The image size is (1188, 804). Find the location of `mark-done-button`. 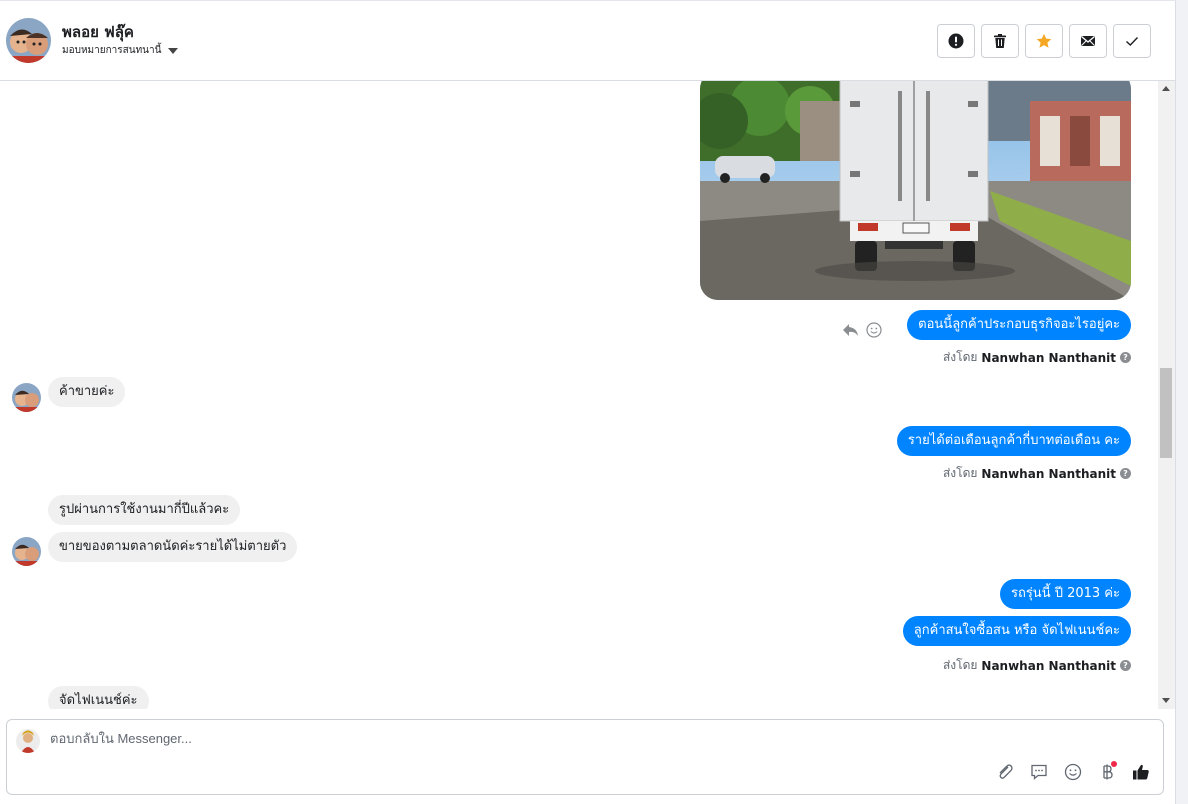

mark-done-button is located at coordinates (1132, 41).